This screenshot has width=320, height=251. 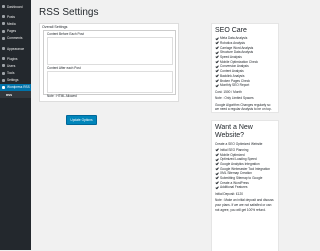 I want to click on sidebar-item-label: Posts, so click(x=11, y=16).